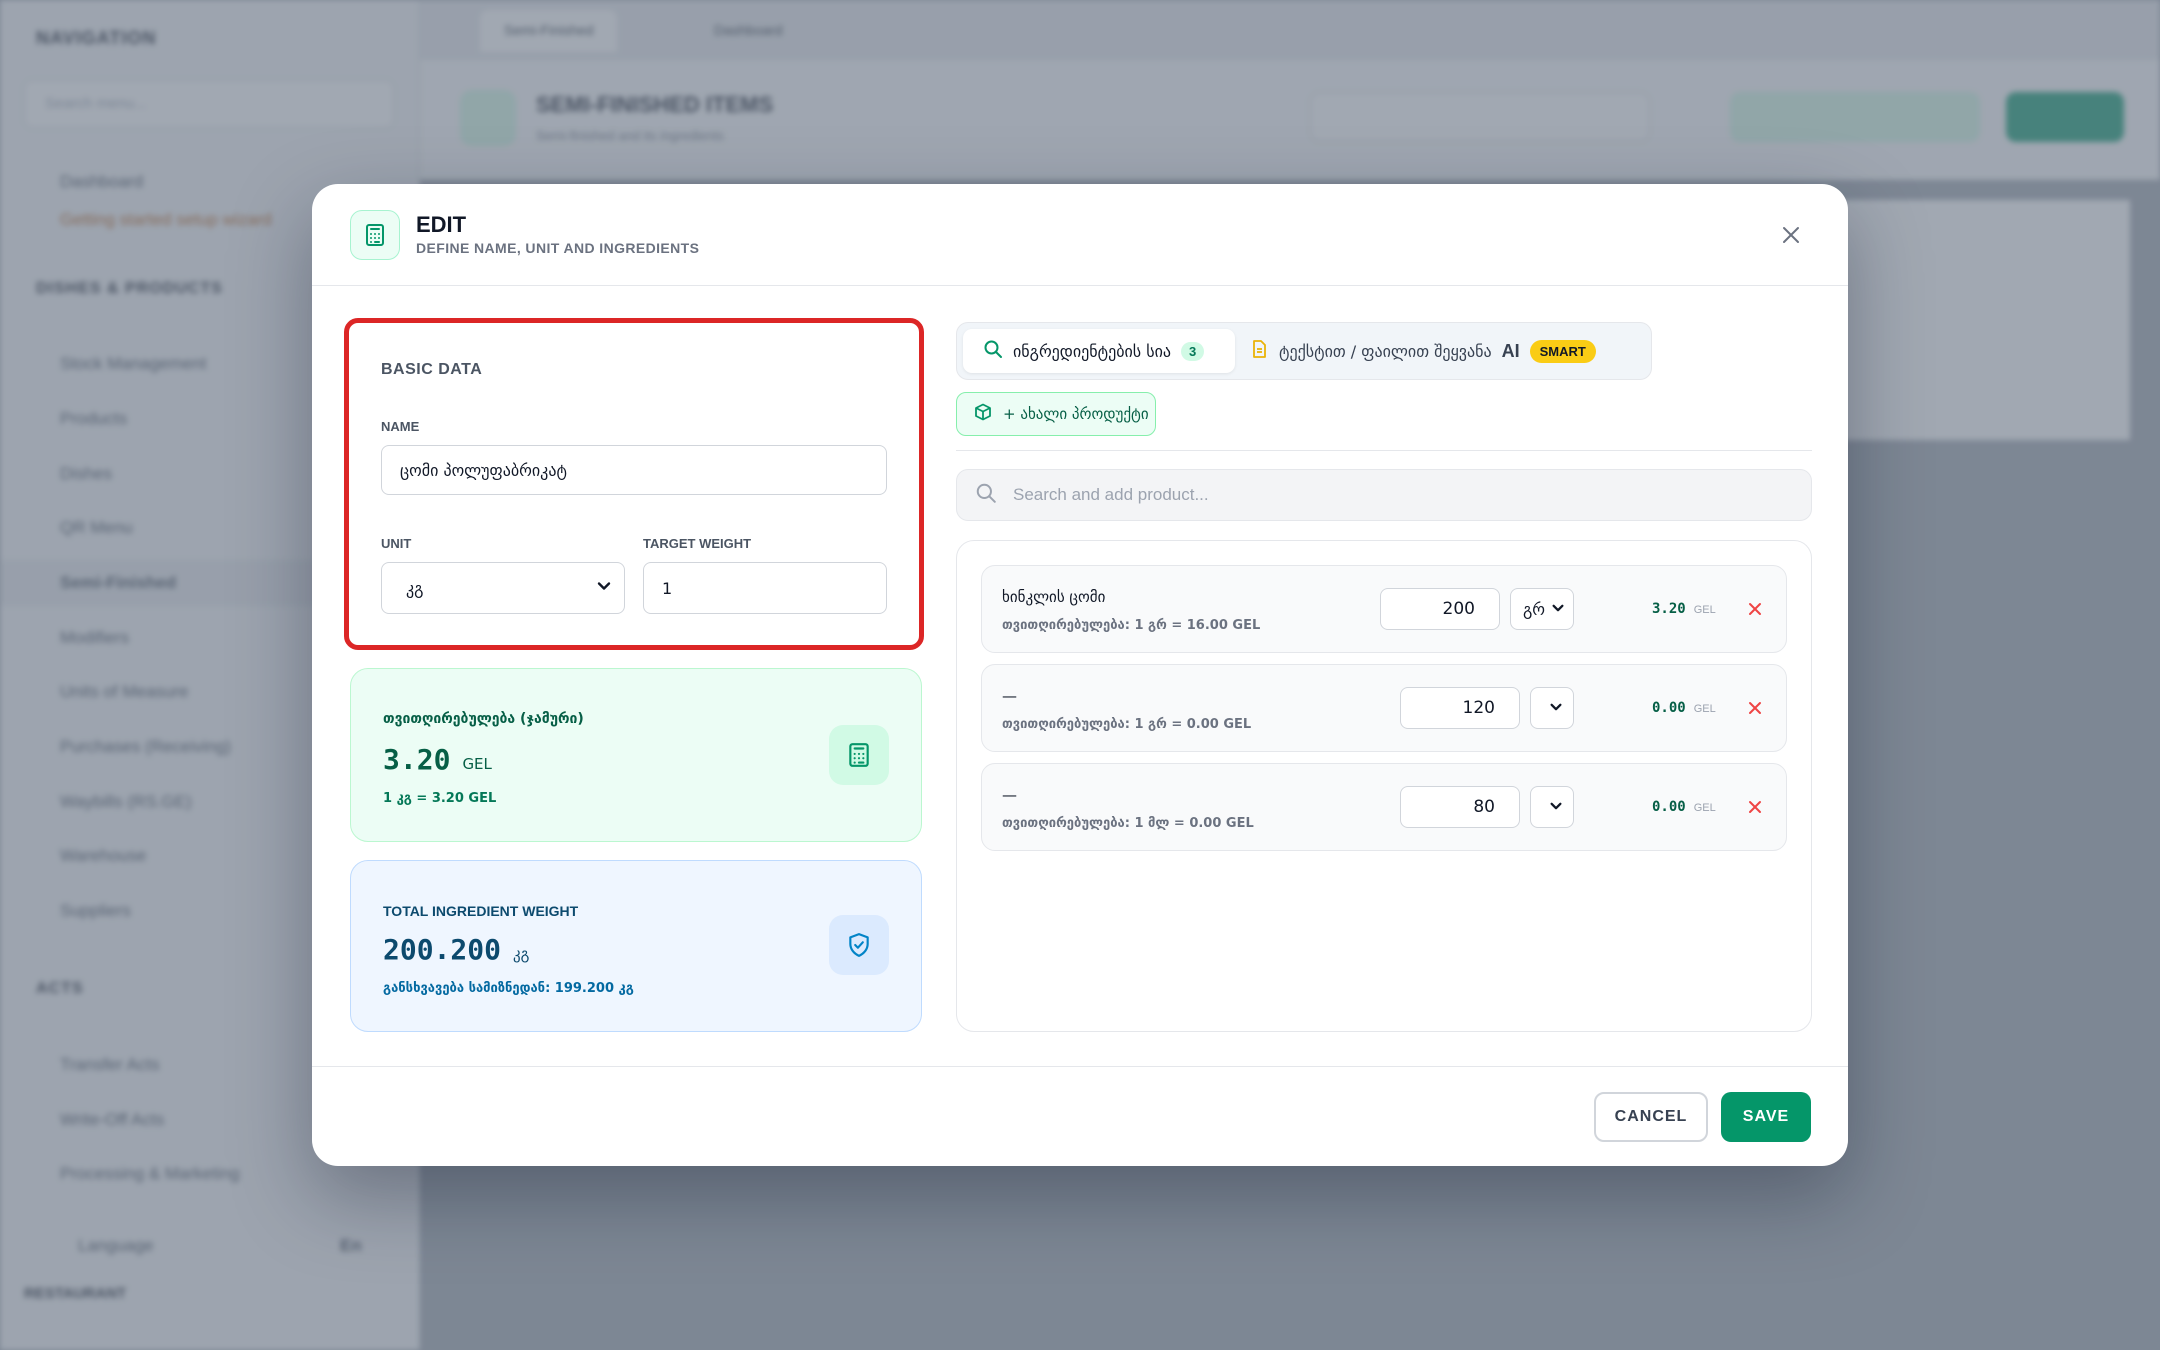  What do you see at coordinates (1054, 597) in the screenshot?
I see `ingredient-name: ხინკლის ცომი` at bounding box center [1054, 597].